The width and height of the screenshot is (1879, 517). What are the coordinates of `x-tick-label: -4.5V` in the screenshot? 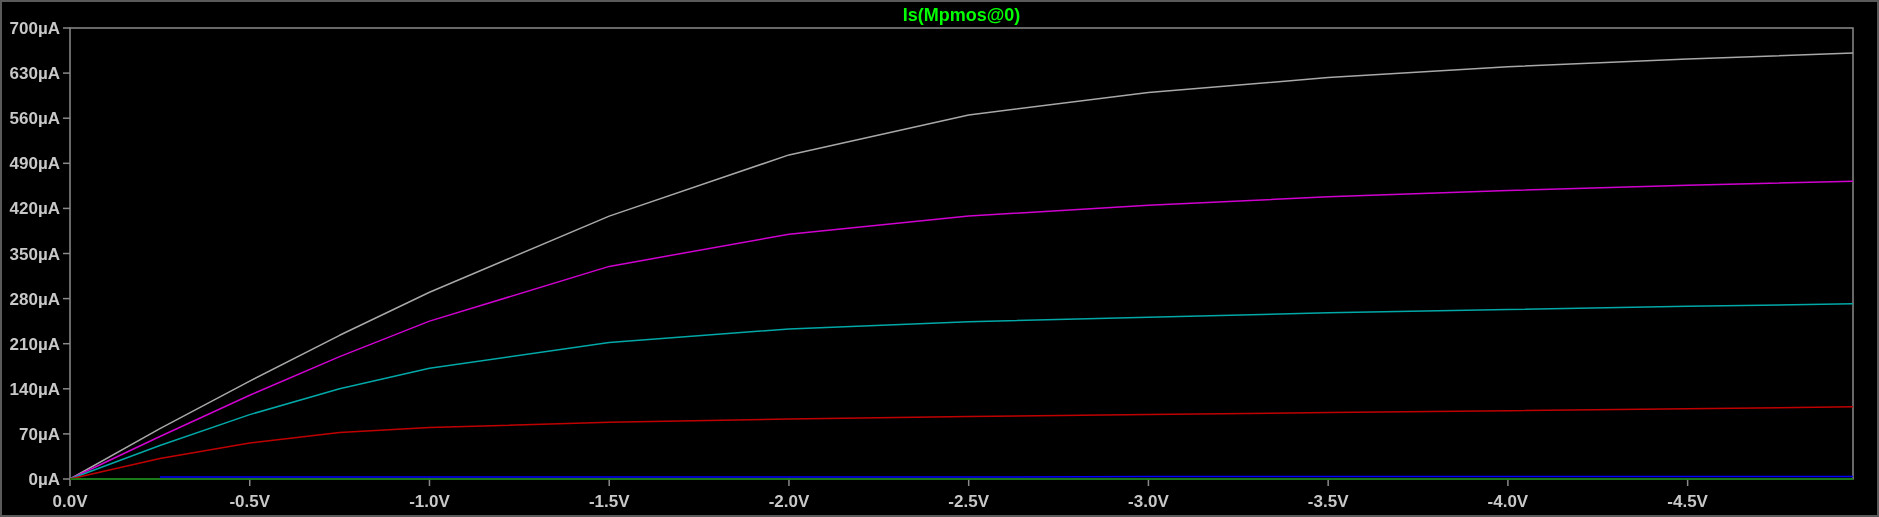 It's located at (1687, 501).